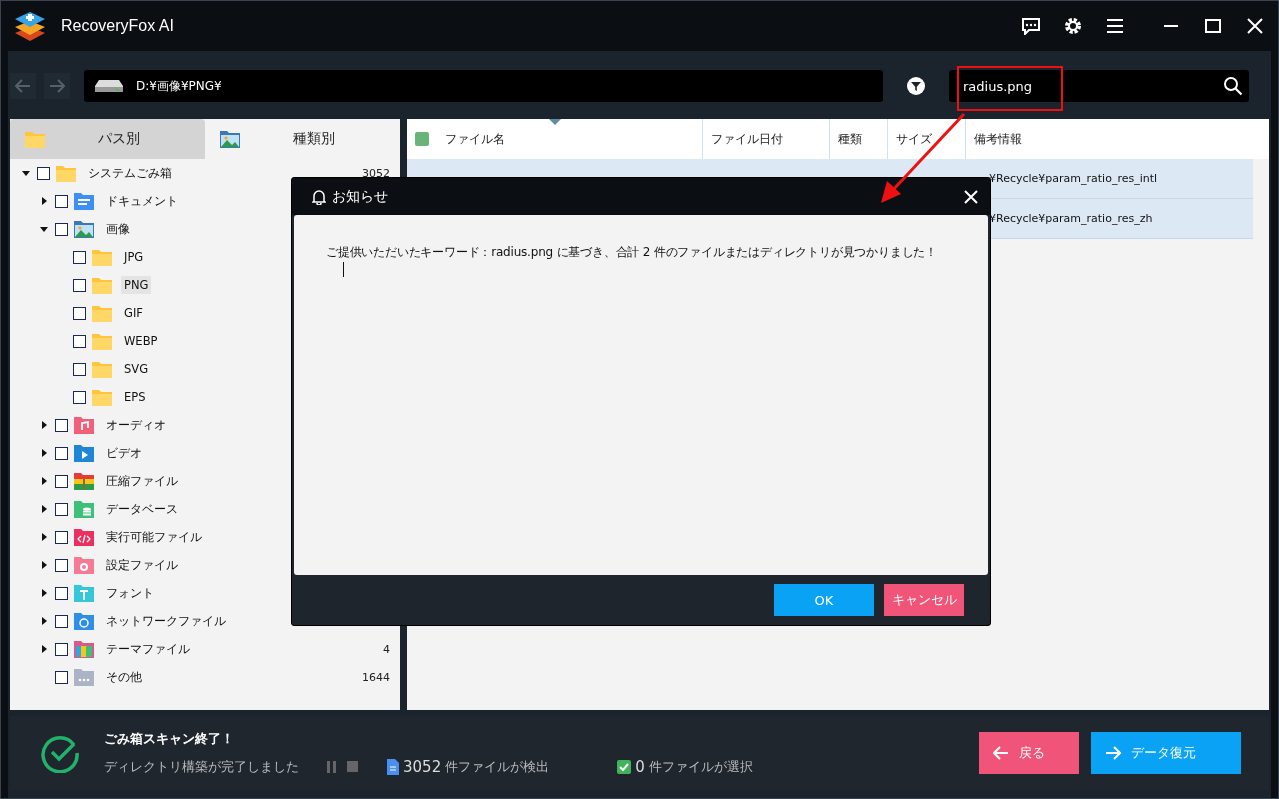 The width and height of the screenshot is (1279, 799). What do you see at coordinates (353, 767) in the screenshot?
I see `stop-icon` at bounding box center [353, 767].